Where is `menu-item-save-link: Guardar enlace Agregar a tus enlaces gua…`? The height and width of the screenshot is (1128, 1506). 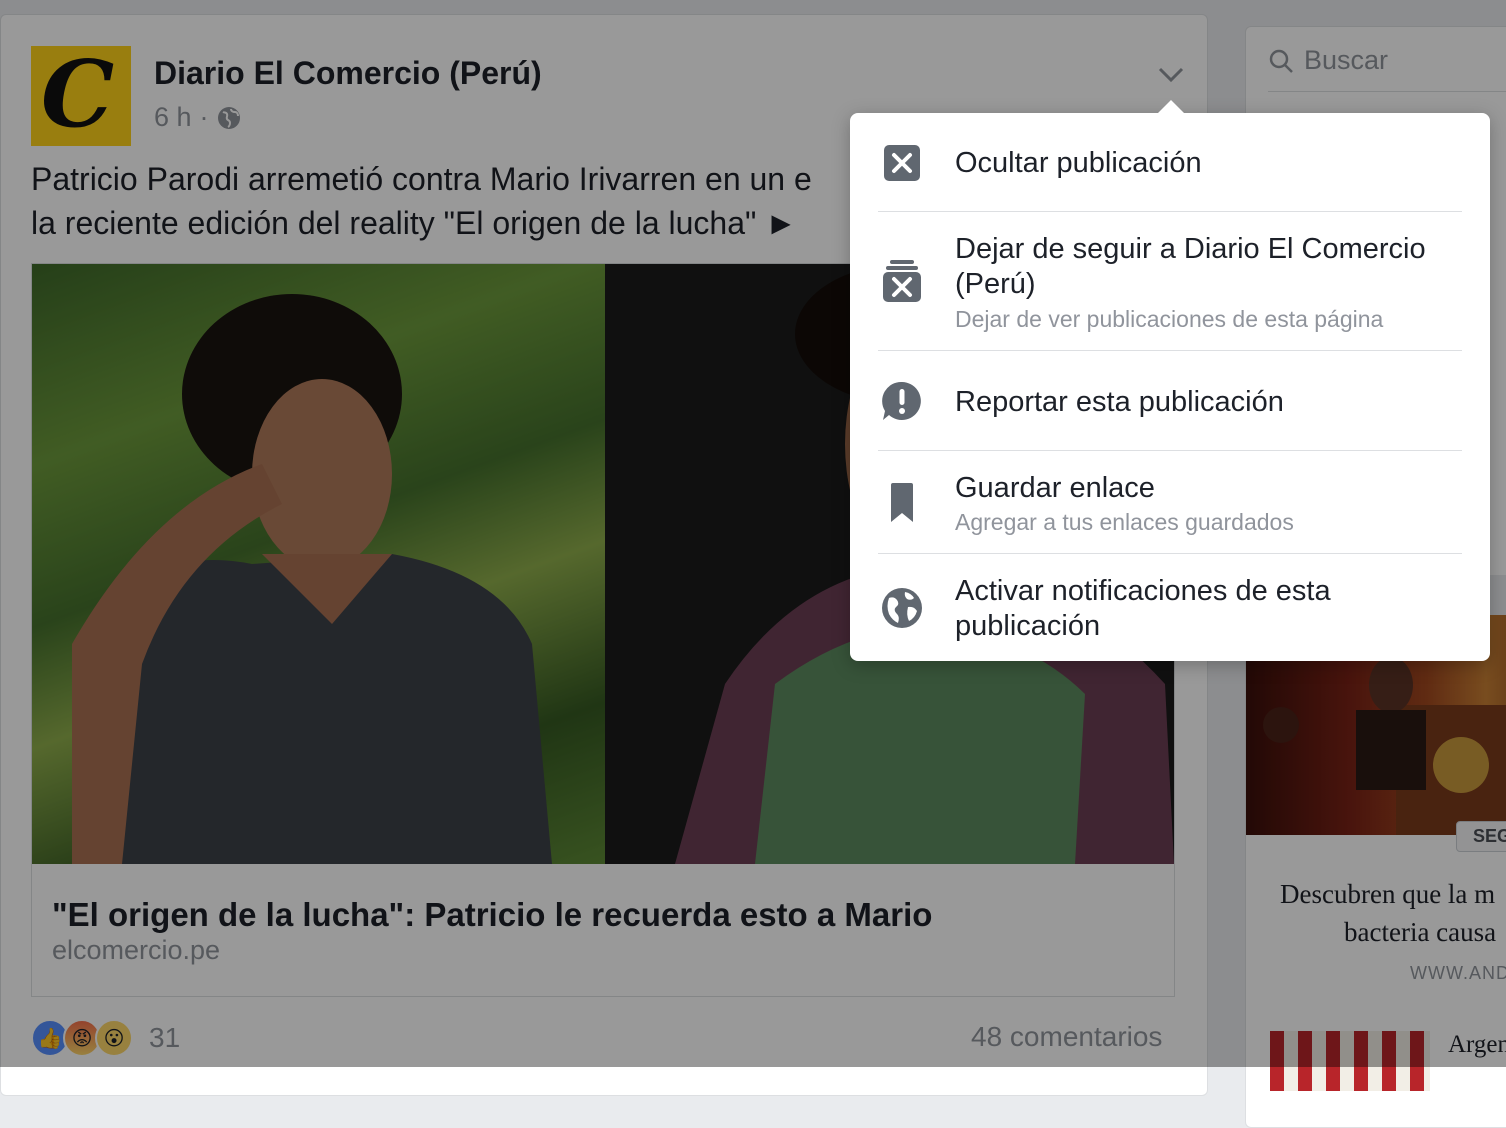 menu-item-save-link: Guardar enlace Agregar a tus enlaces gua… is located at coordinates (1170, 502).